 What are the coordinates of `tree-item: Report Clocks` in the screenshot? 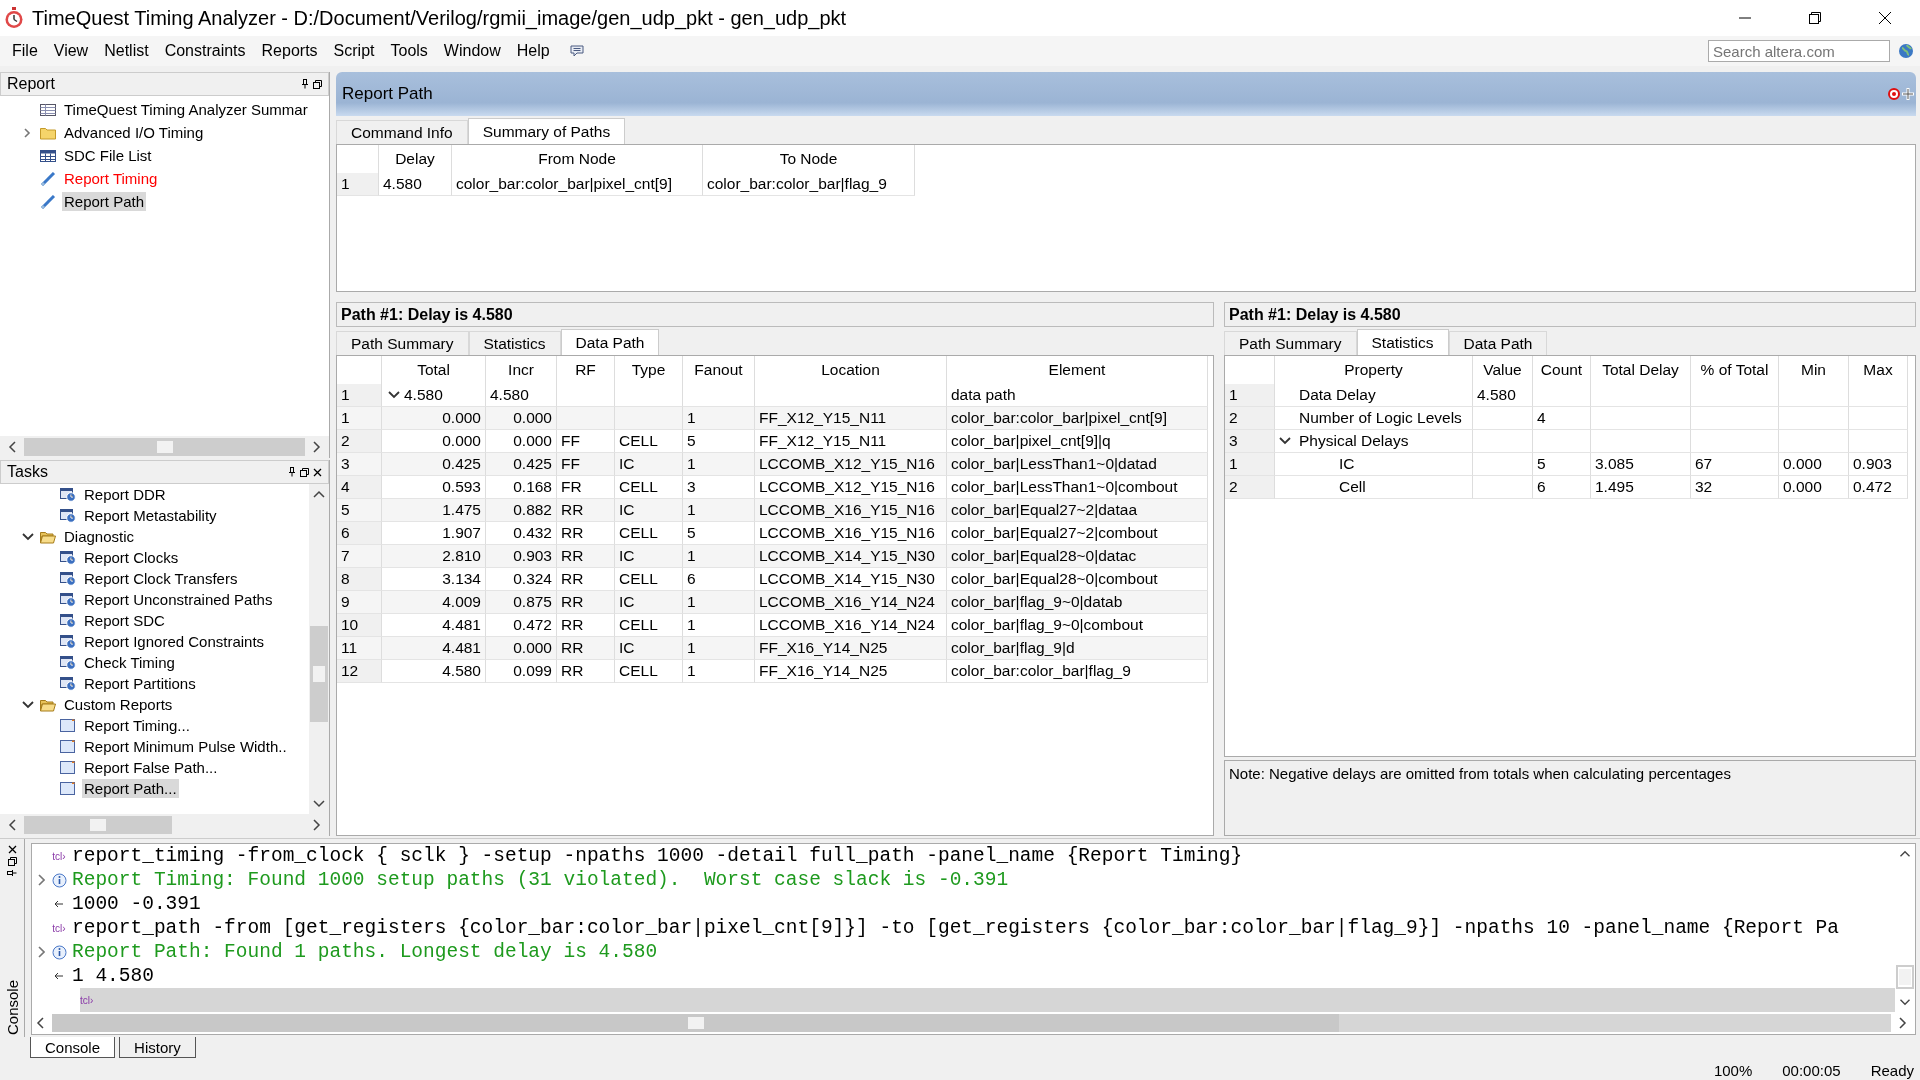 It's located at (131, 557).